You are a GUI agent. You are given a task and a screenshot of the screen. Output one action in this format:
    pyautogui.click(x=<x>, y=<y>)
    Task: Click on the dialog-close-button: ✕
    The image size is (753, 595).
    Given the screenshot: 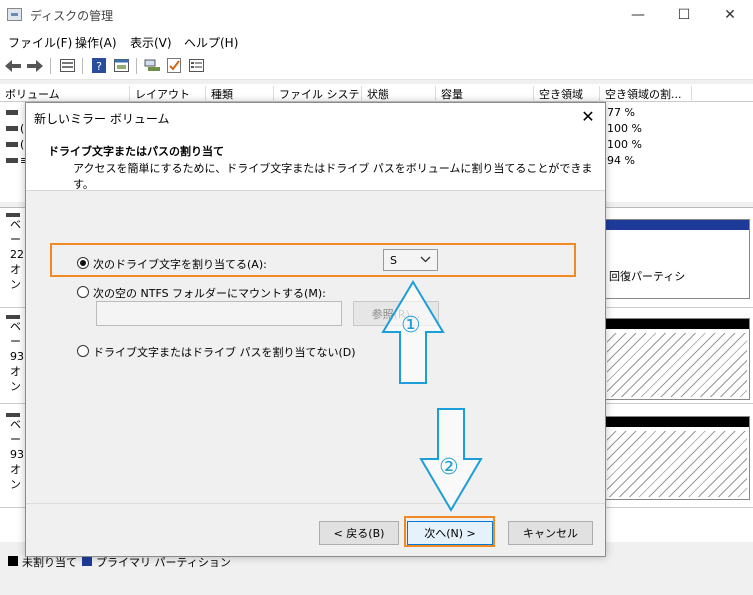 What is the action you would take?
    pyautogui.click(x=588, y=117)
    